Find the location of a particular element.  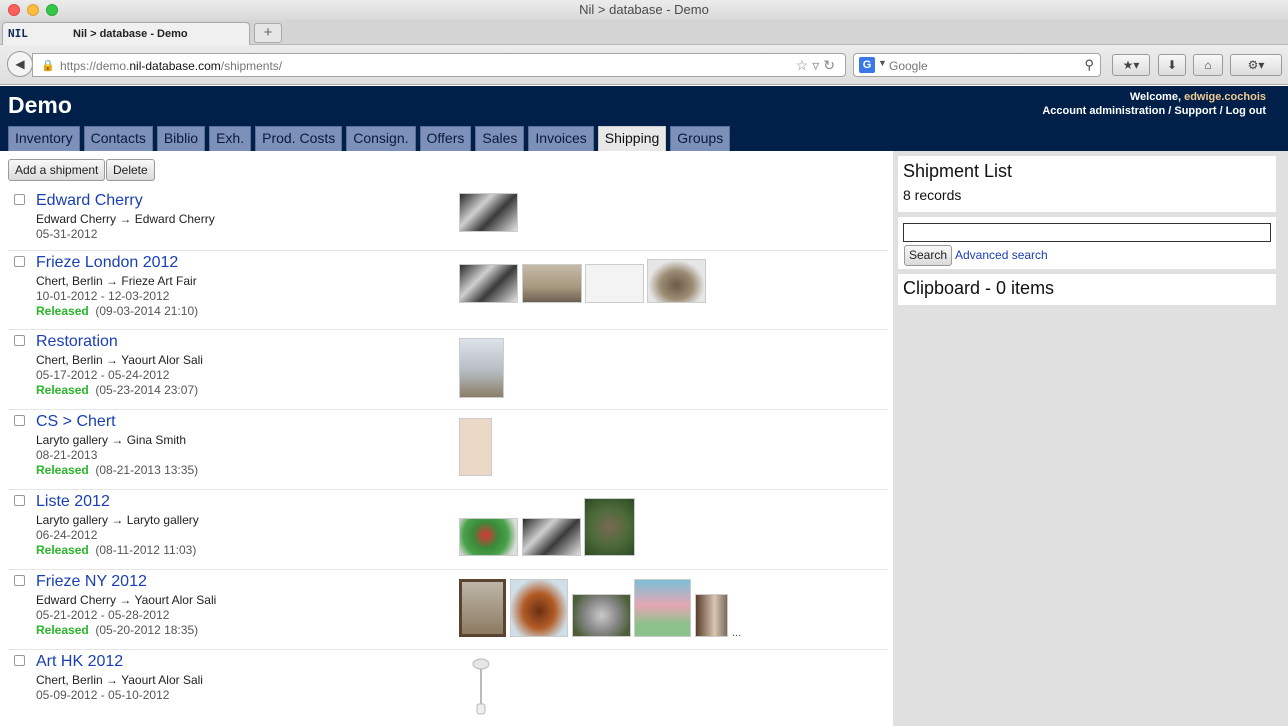

search-button: Search is located at coordinates (928, 255).